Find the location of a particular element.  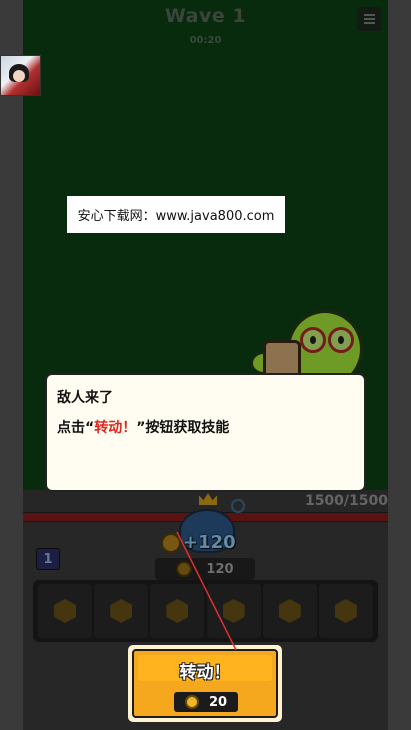

coin-count: 120 is located at coordinates (220, 569).